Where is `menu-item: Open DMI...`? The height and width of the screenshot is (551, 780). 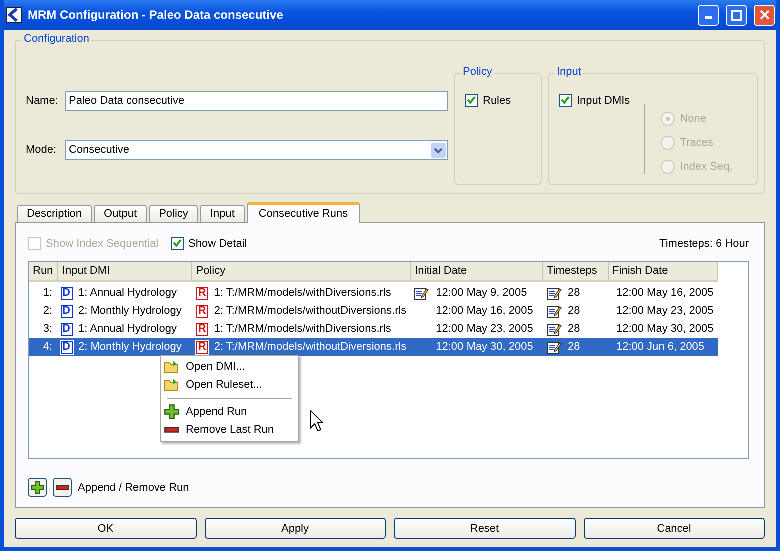
menu-item: Open DMI... is located at coordinates (229, 367).